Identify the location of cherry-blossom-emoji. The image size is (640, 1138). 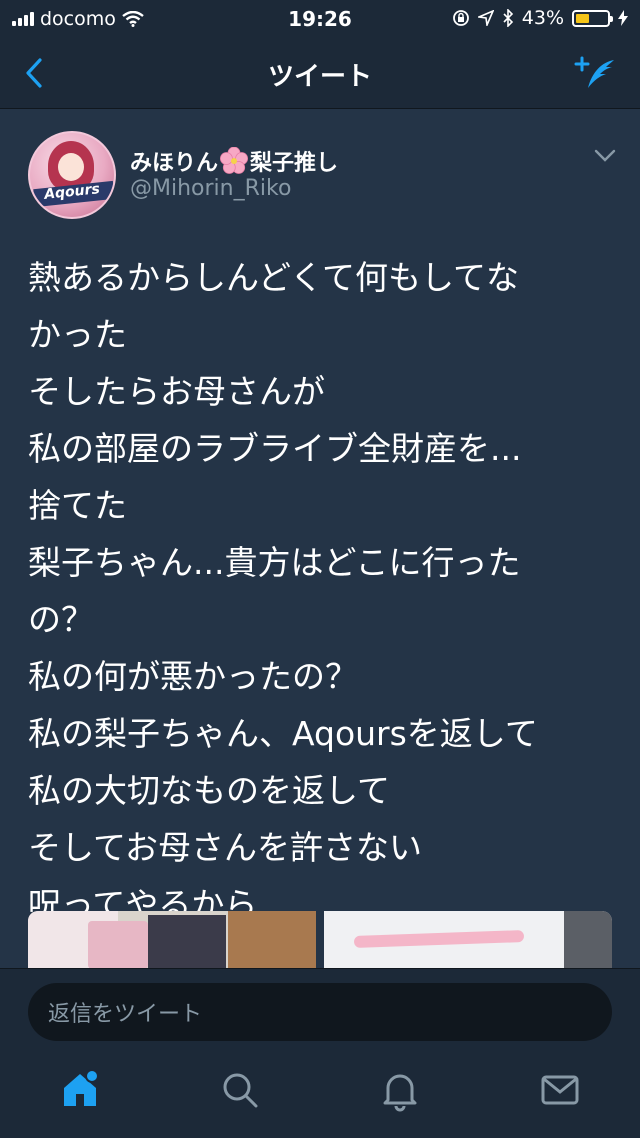
(234, 160).